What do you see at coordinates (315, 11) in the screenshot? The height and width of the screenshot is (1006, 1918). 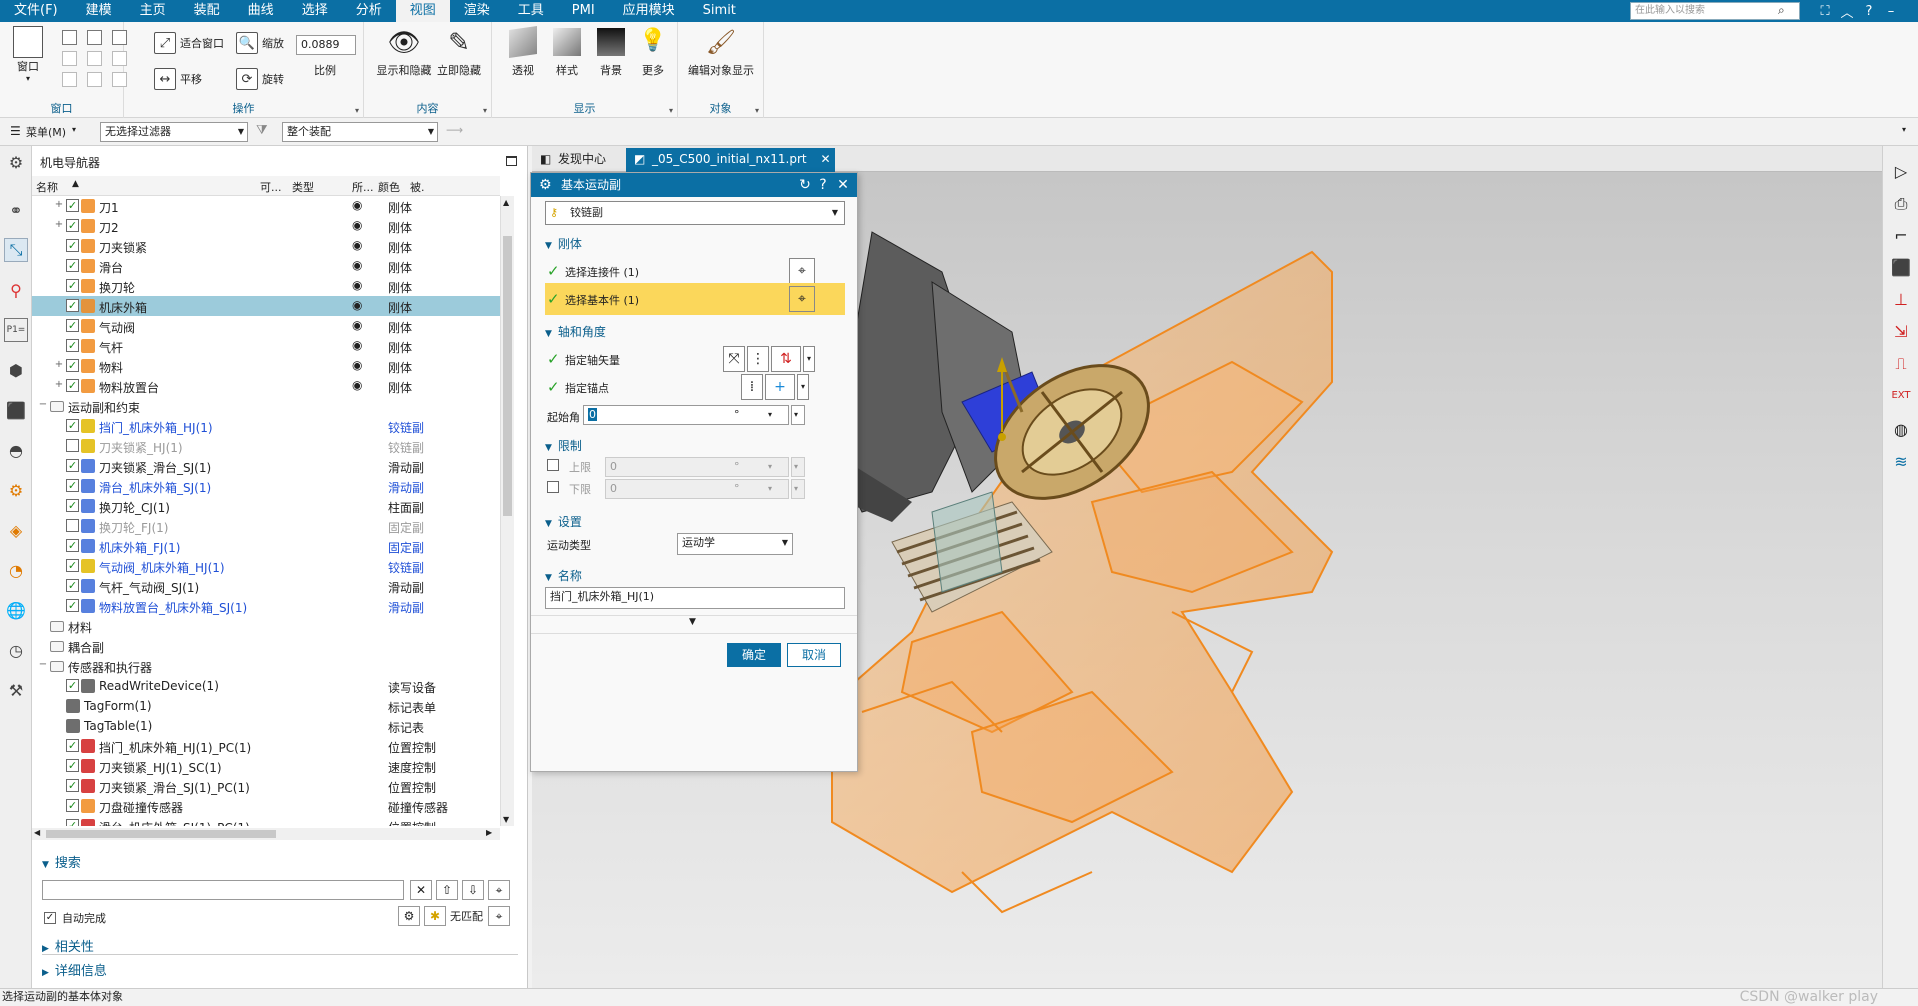 I see `menu-item: 选择` at bounding box center [315, 11].